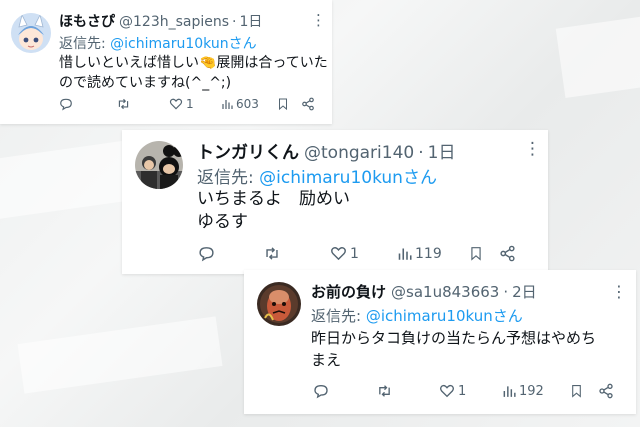 Image resolution: width=640 pixels, height=427 pixels. I want to click on tweet-header: ほもさぴ @123h_sapiens · 1日, so click(160, 21).